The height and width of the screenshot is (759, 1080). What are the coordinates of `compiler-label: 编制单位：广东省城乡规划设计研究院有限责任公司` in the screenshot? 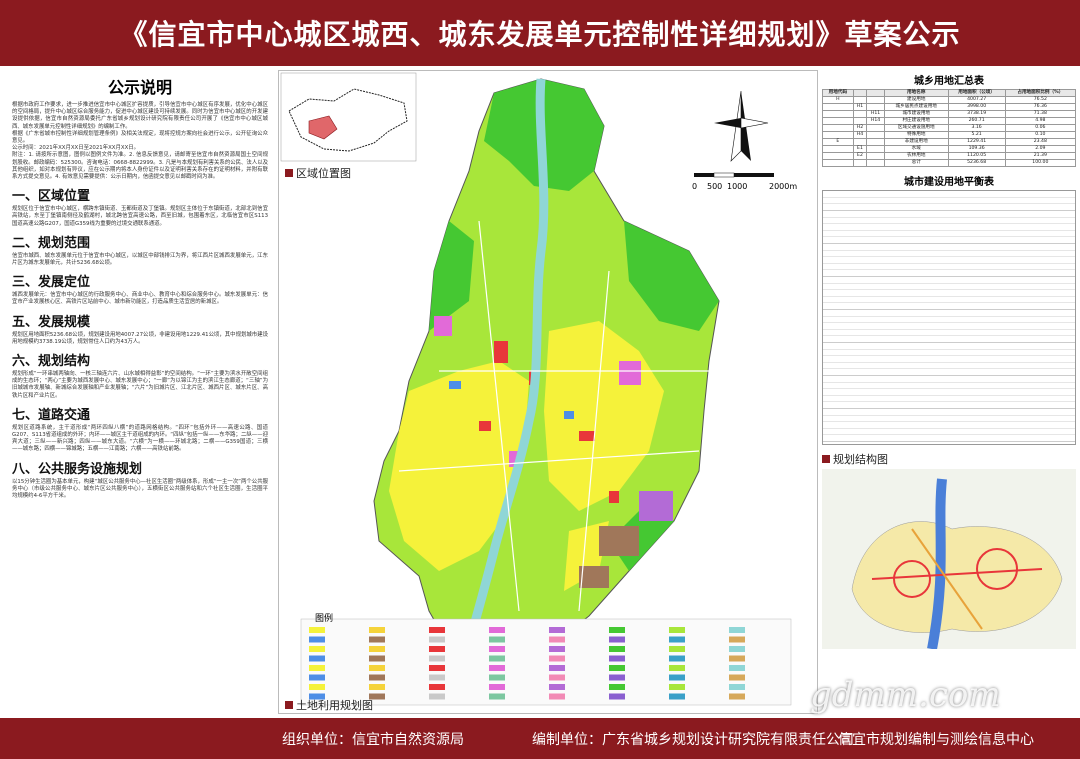 It's located at (693, 739).